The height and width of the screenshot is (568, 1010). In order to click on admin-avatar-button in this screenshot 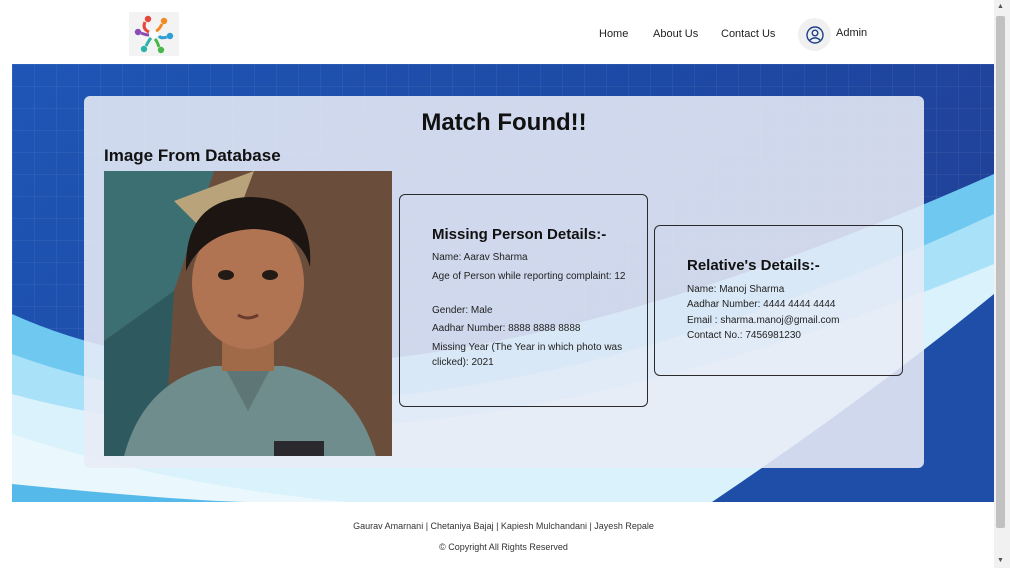, I will do `click(814, 34)`.